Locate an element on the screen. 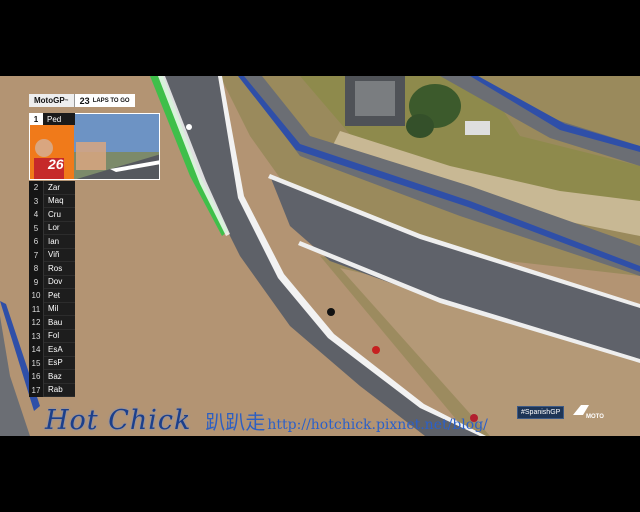 The image size is (640, 512). motogp-logo-icon: MOTO is located at coordinates (588, 412).